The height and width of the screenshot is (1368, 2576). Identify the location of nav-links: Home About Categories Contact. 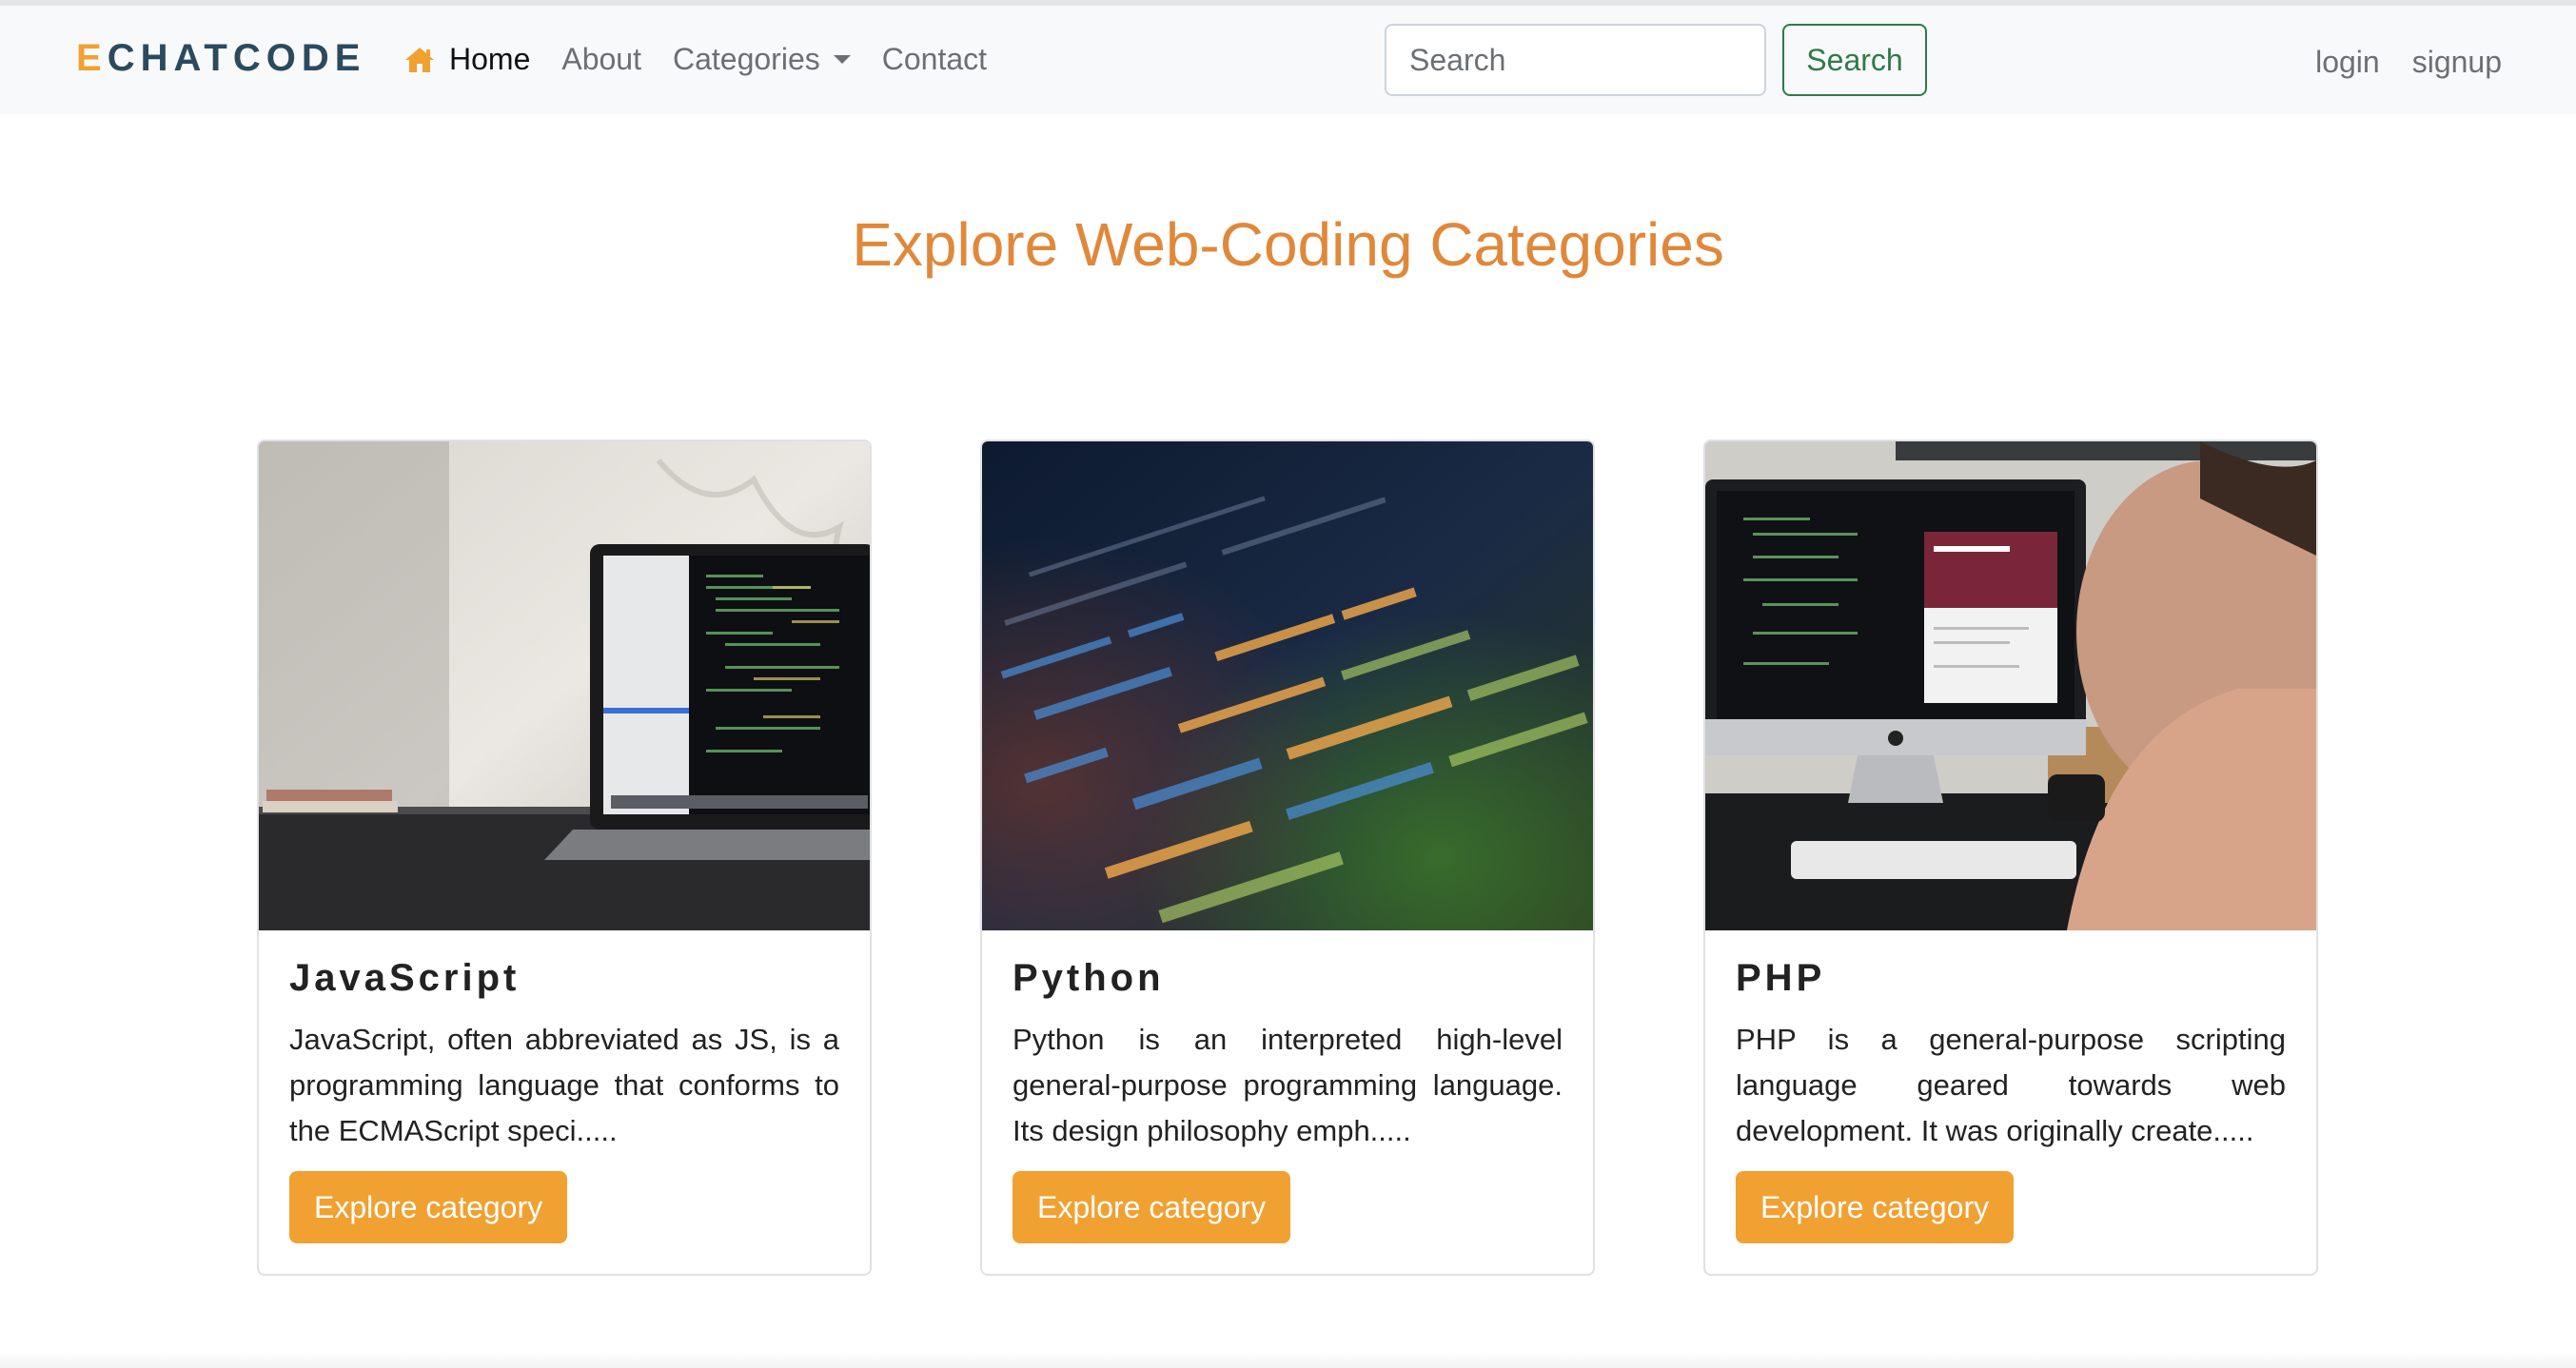
(710, 59).